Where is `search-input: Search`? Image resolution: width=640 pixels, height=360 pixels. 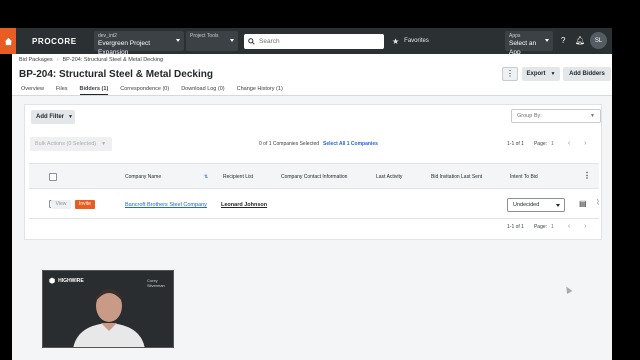 search-input: Search is located at coordinates (314, 41).